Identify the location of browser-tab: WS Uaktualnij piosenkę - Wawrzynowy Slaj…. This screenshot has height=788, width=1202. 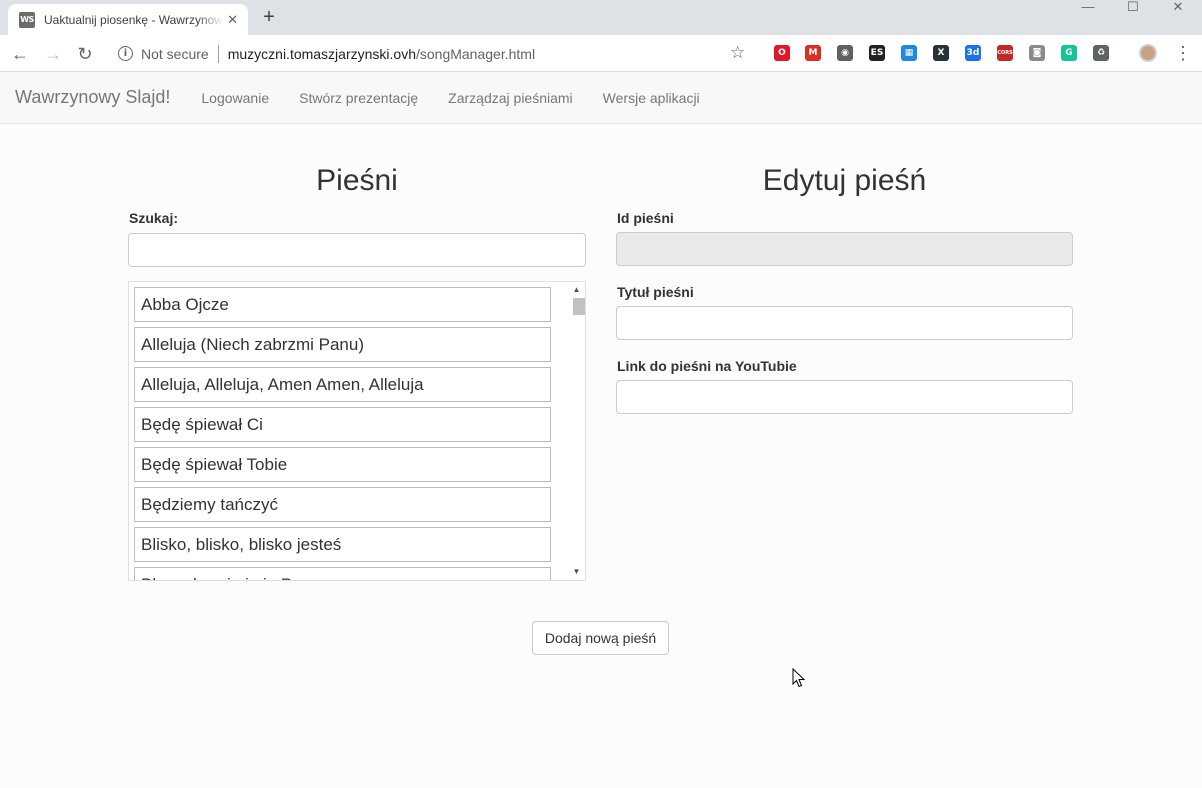
(128, 19).